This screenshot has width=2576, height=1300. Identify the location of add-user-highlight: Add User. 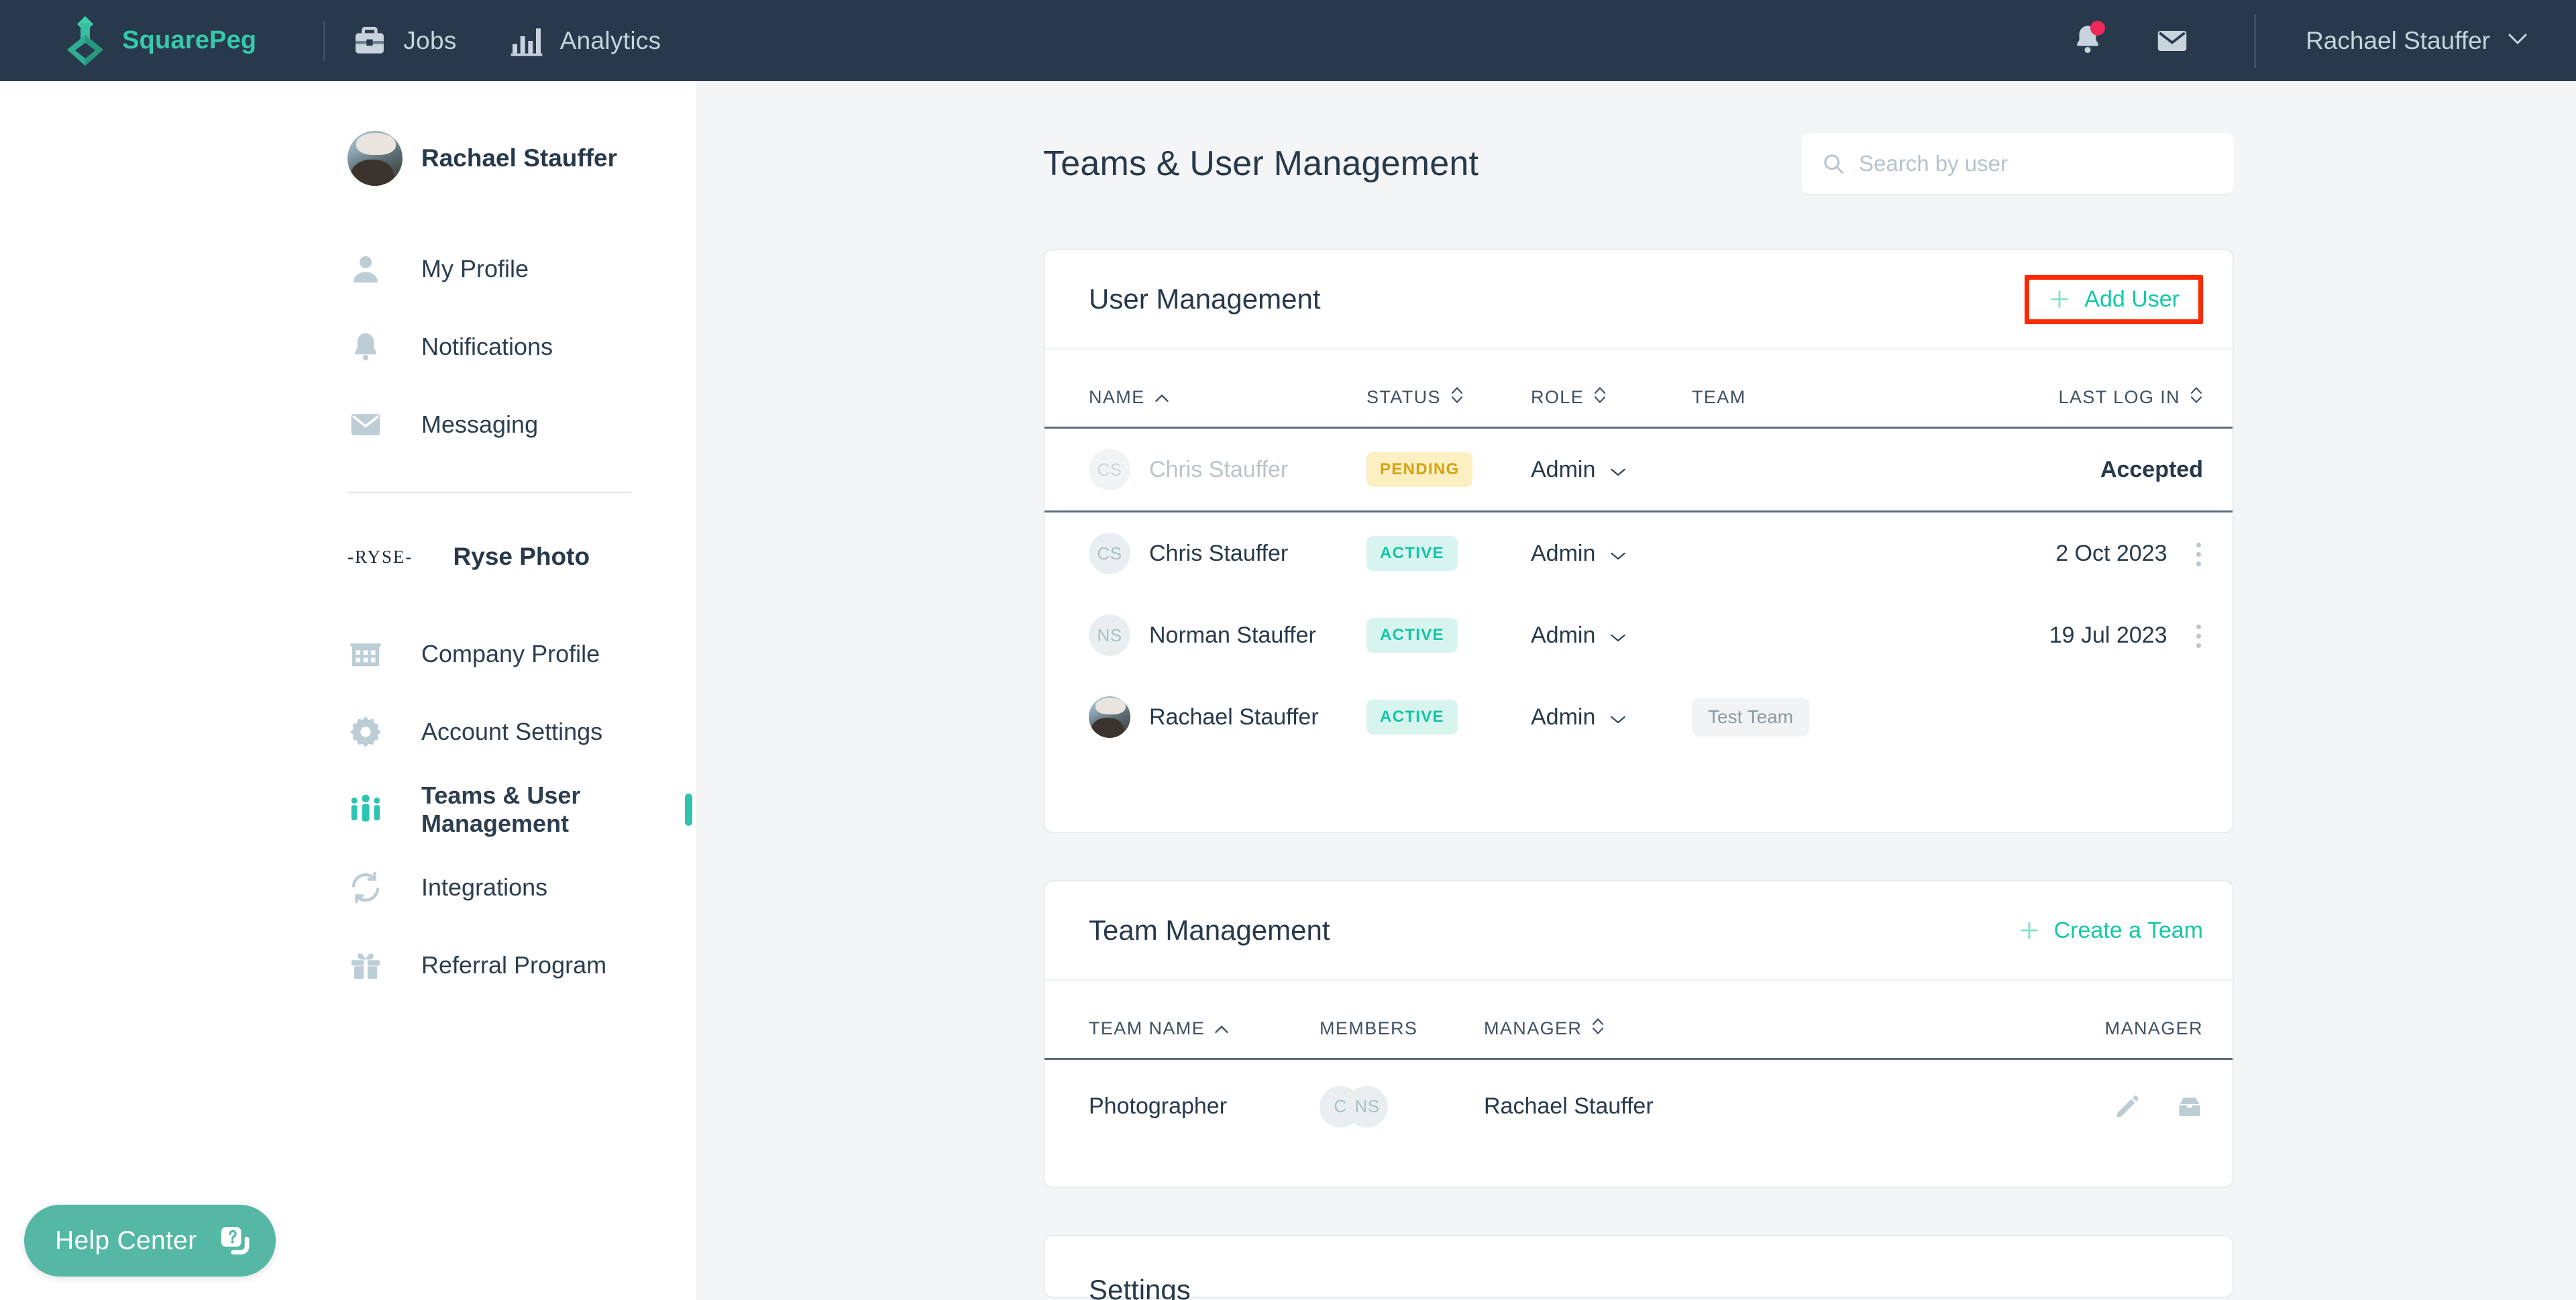
(2114, 299).